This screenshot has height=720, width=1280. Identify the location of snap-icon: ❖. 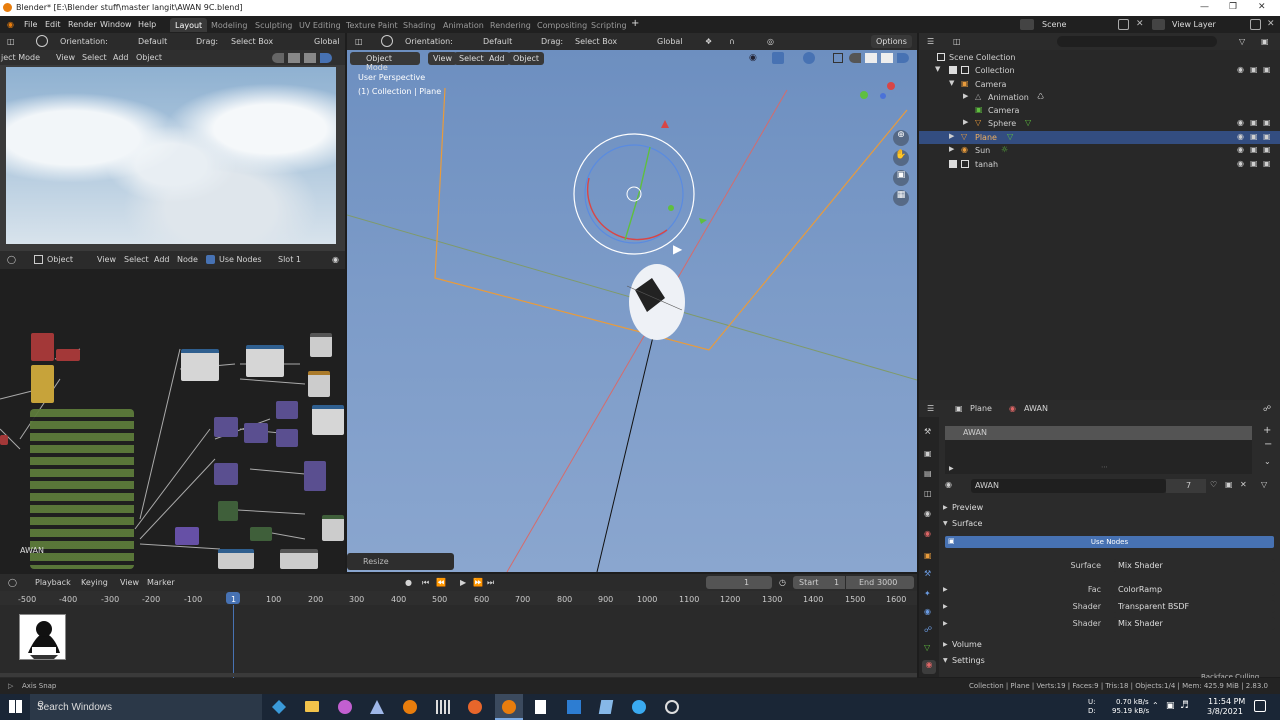
(708, 41).